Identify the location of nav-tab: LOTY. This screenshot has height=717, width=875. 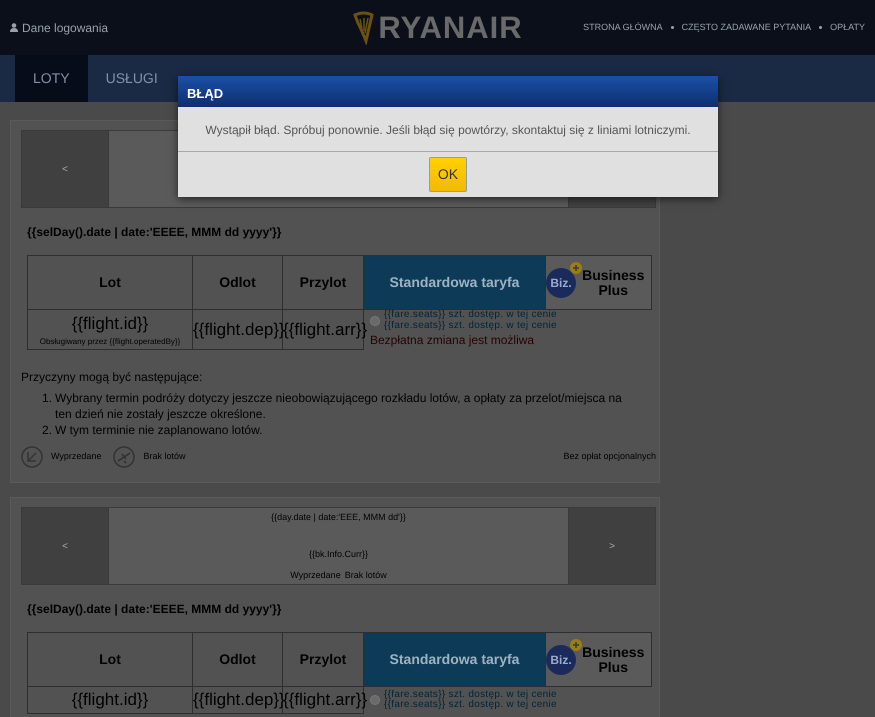
(51, 78).